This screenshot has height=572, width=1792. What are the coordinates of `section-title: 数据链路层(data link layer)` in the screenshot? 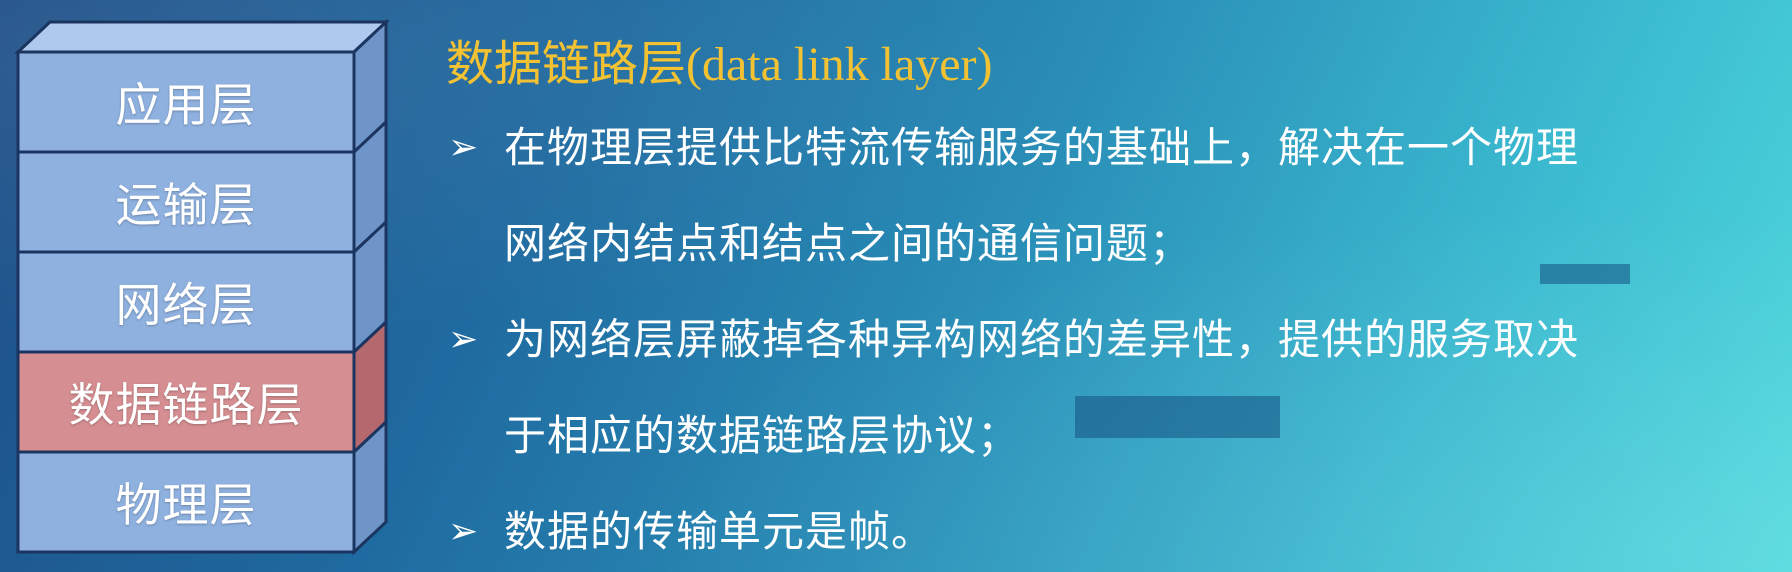 It's located at (719, 64).